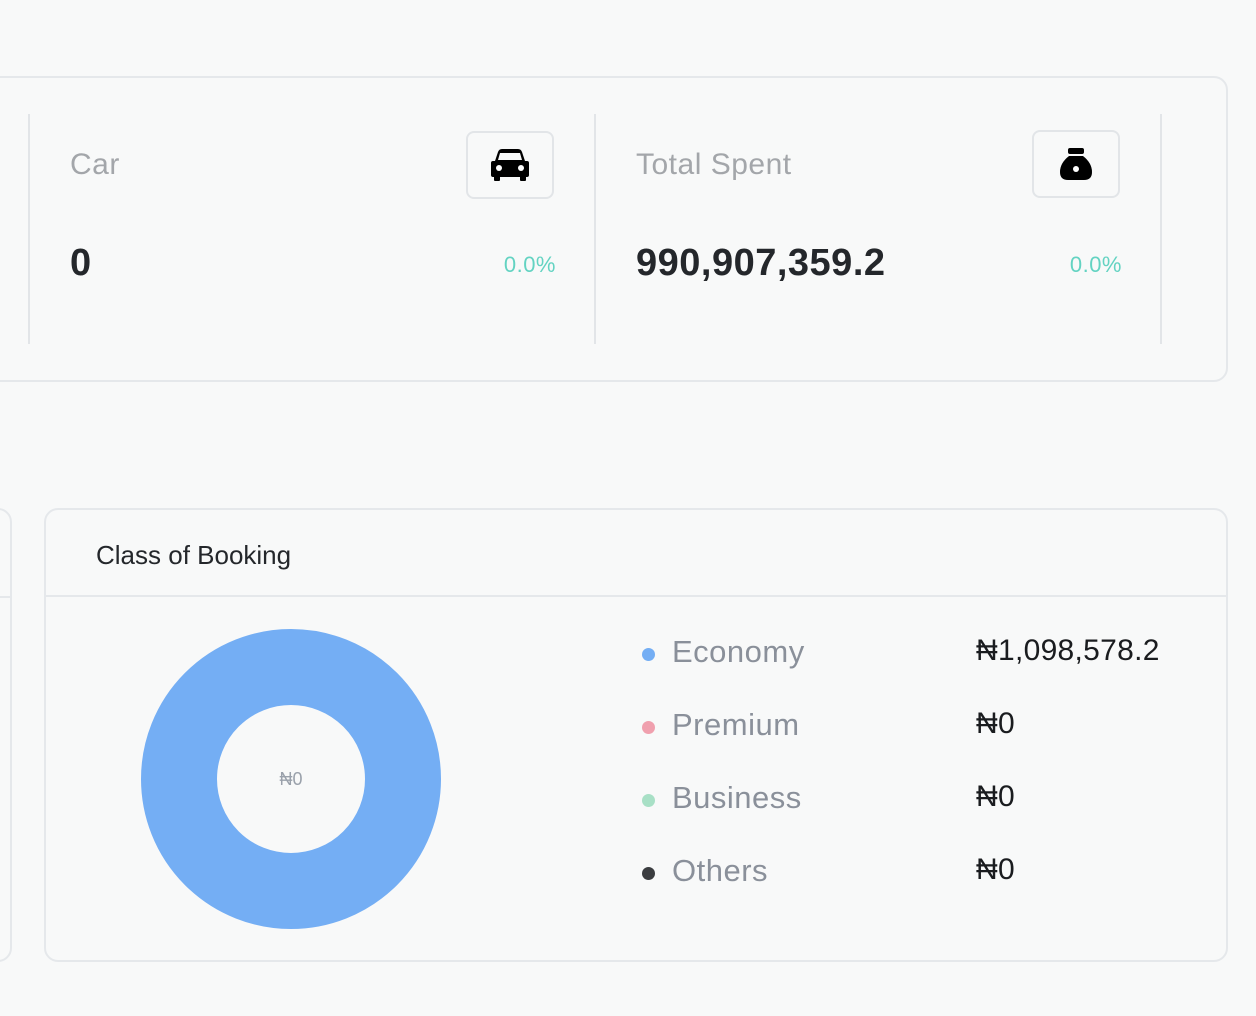 This screenshot has height=1016, width=1256. What do you see at coordinates (922, 873) in the screenshot?
I see `legend-item-others: Others ₦0` at bounding box center [922, 873].